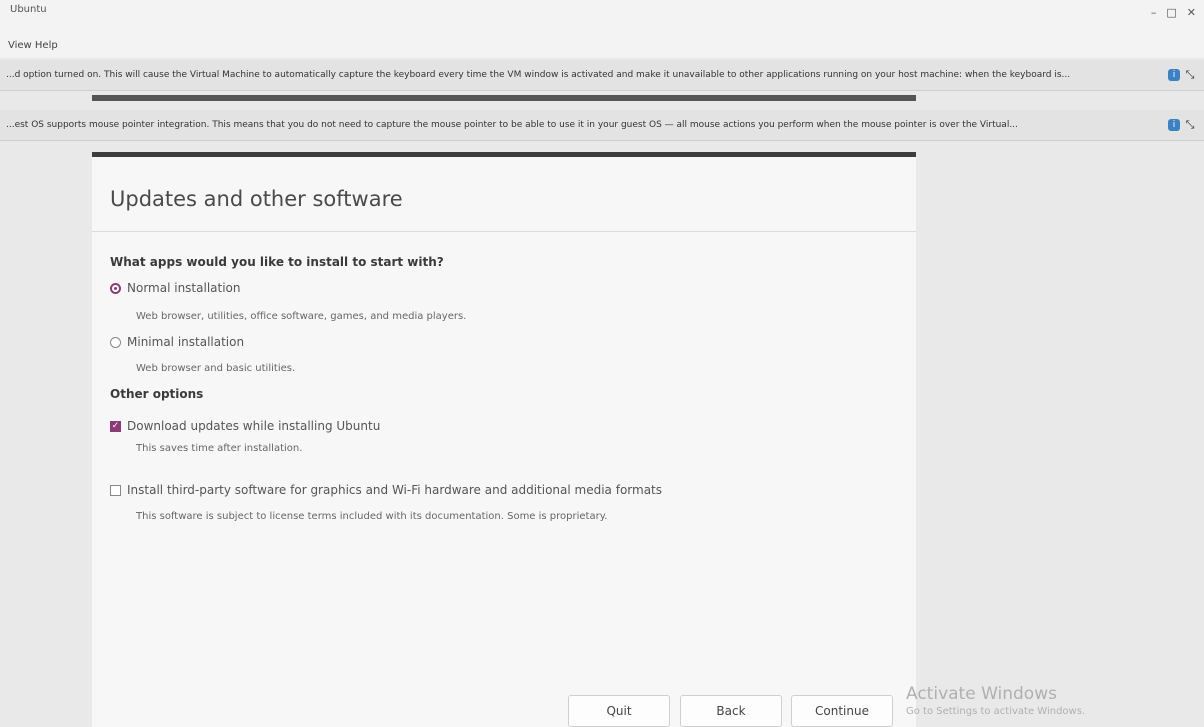 This screenshot has width=1204, height=727. Describe the element at coordinates (731, 711) in the screenshot. I see `back-button: Back` at that location.